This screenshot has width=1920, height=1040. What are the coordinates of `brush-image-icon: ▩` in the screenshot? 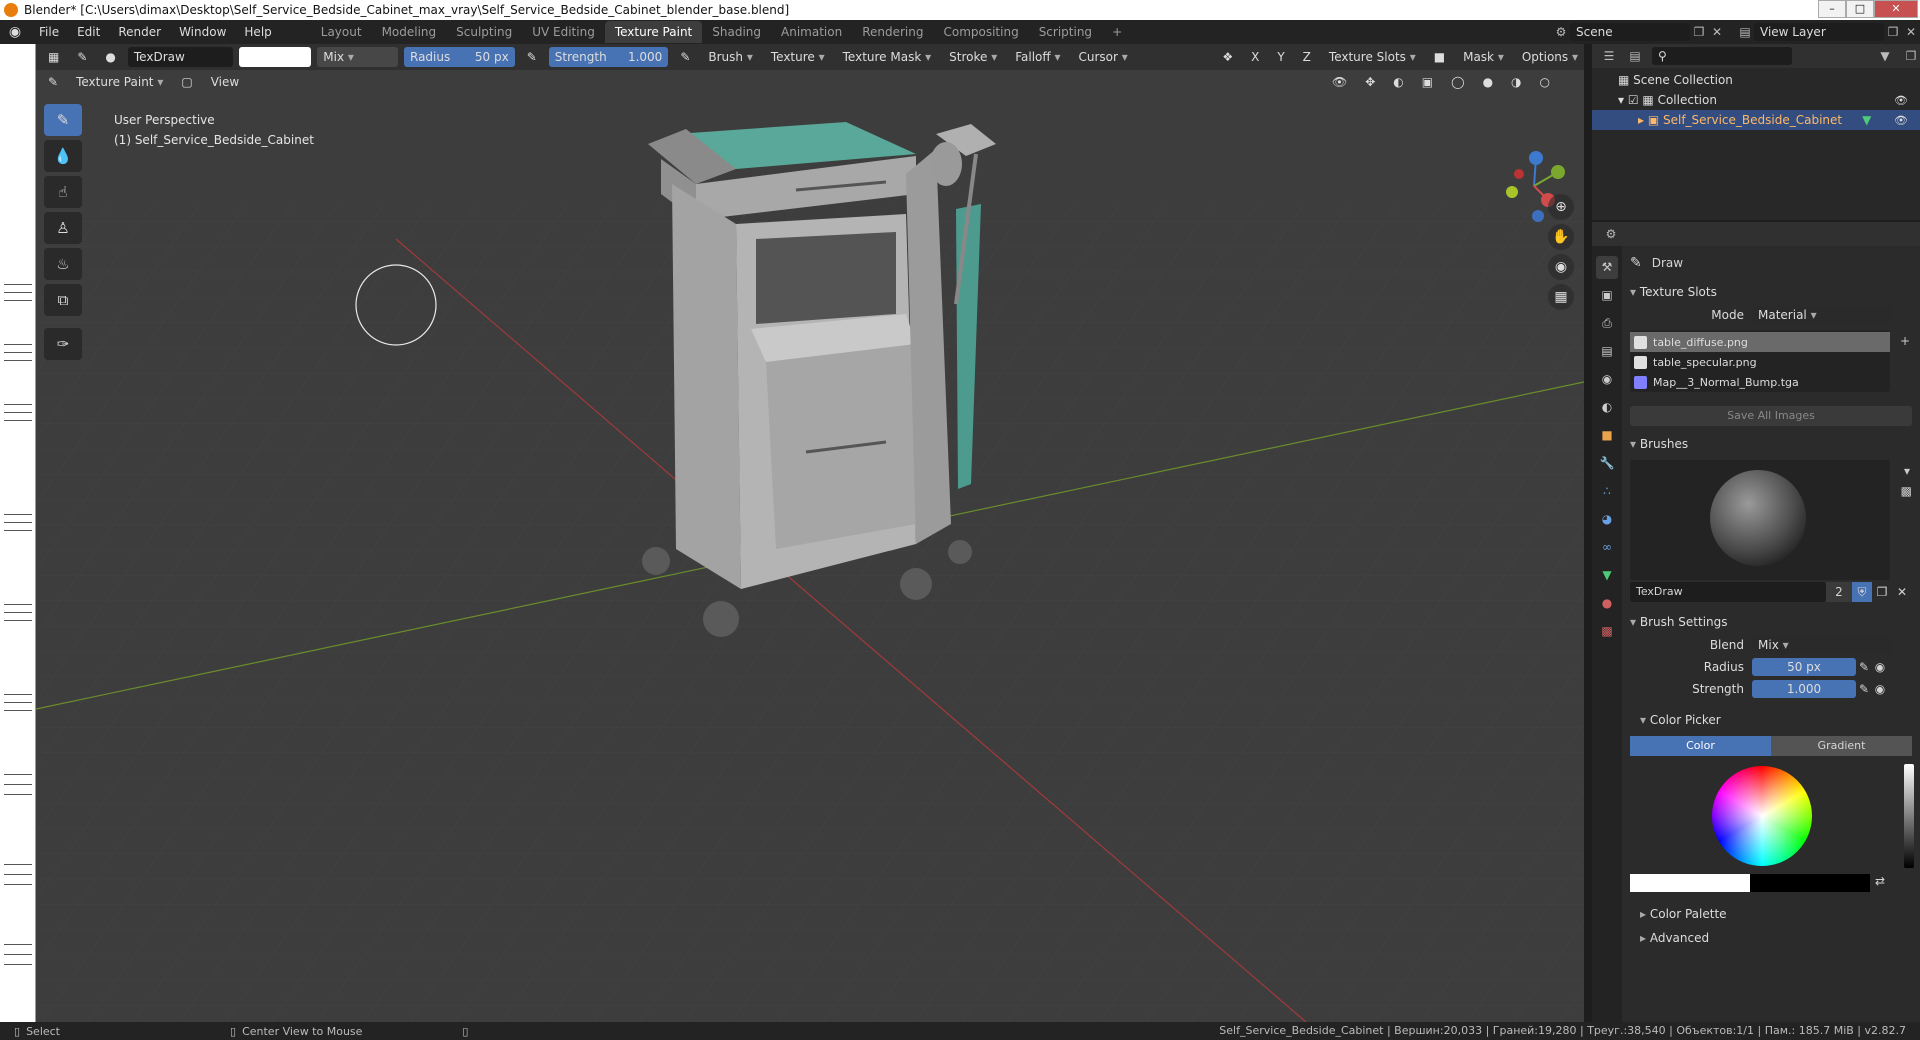 It's located at (1906, 491).